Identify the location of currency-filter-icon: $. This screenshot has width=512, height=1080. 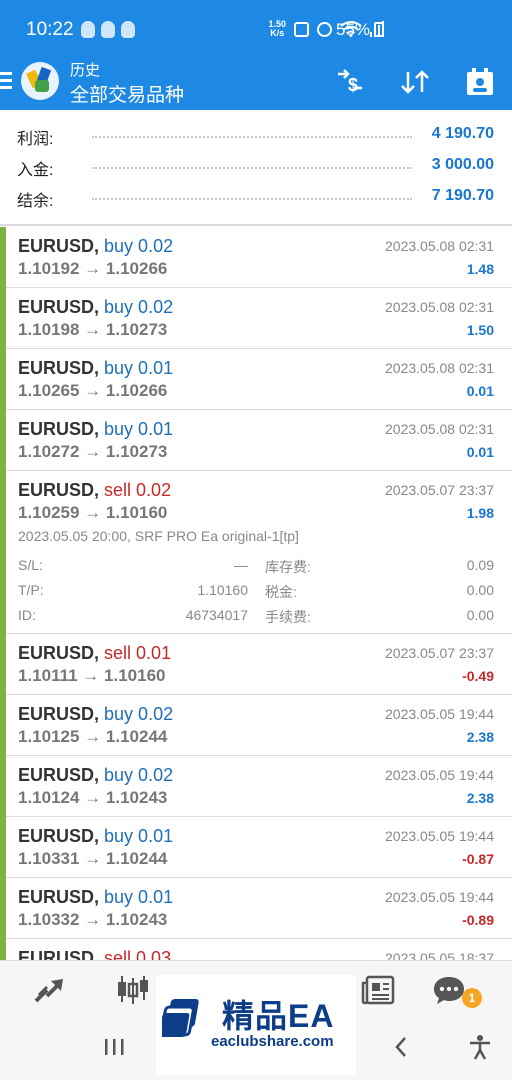
(350, 82).